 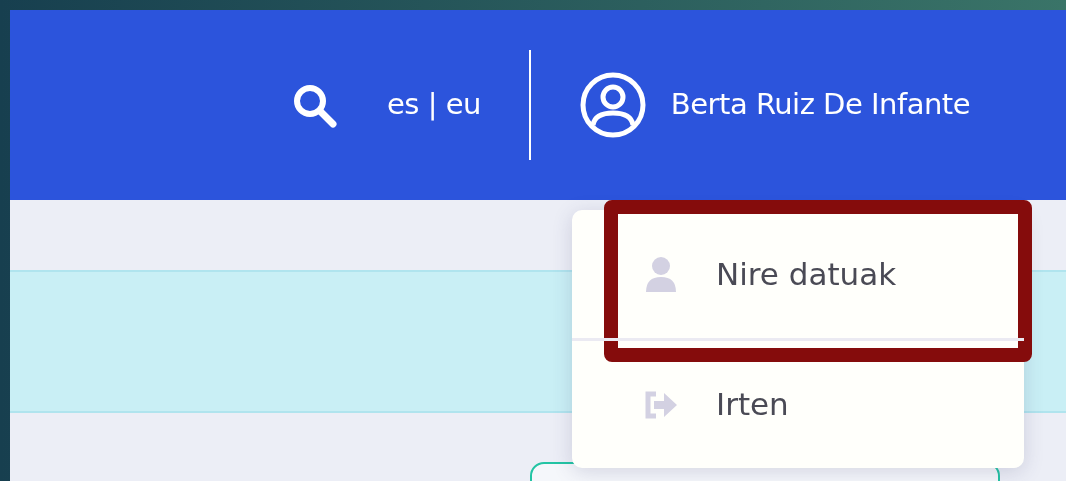 What do you see at coordinates (798, 403) in the screenshot?
I see `menu-item: Irten` at bounding box center [798, 403].